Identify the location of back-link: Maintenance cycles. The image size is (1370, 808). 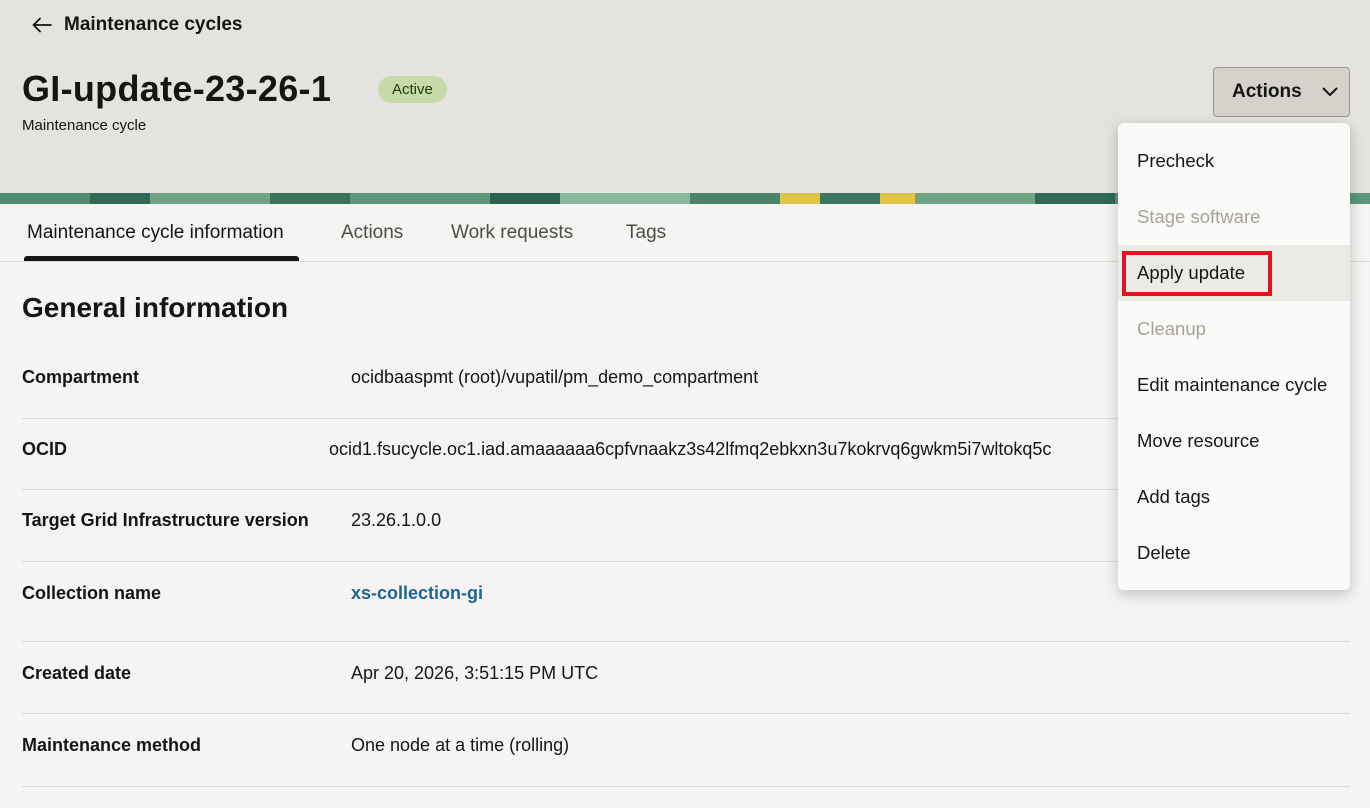
(137, 25).